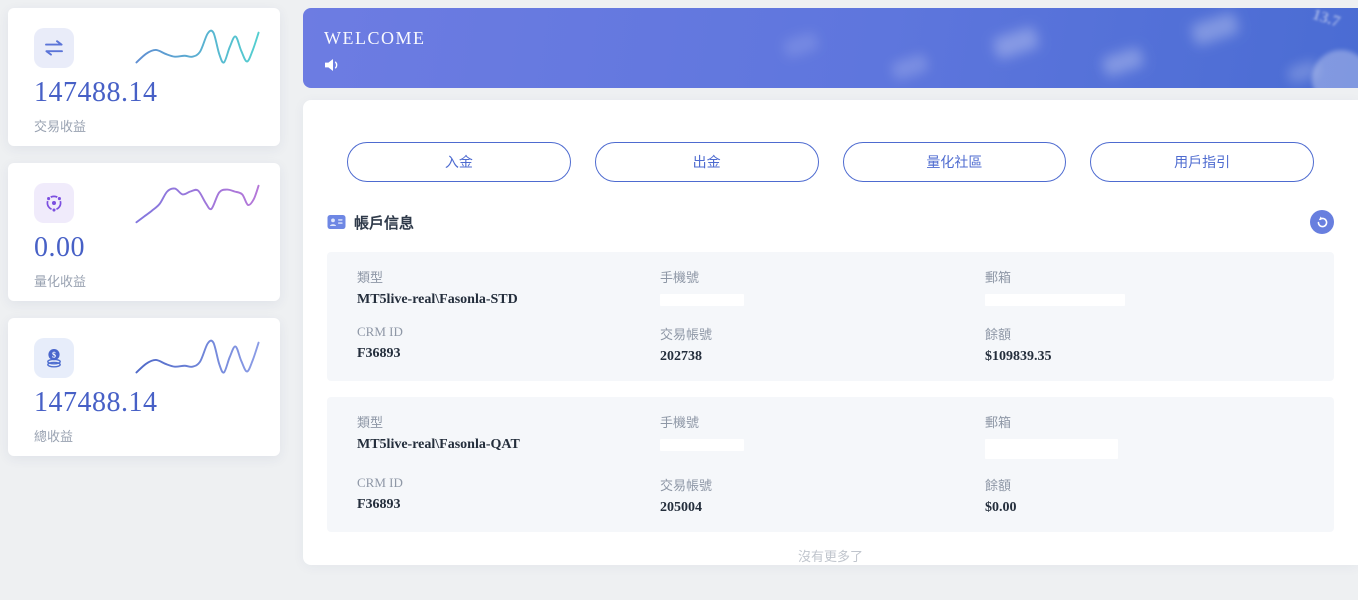 Image resolution: width=1358 pixels, height=600 pixels. What do you see at coordinates (1144, 495) in the screenshot?
I see `field-balance: 餘額 $0.00` at bounding box center [1144, 495].